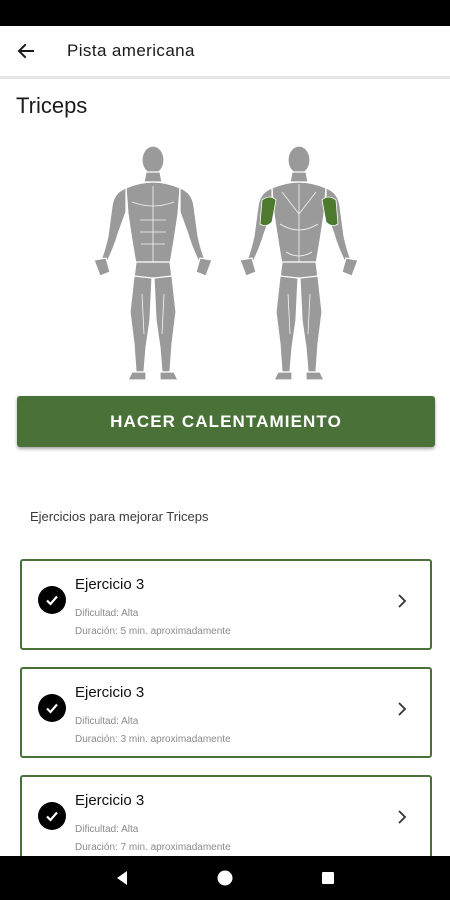 This screenshot has width=450, height=900. I want to click on warmup-button: HACER CALENTAMIENTO, so click(226, 421).